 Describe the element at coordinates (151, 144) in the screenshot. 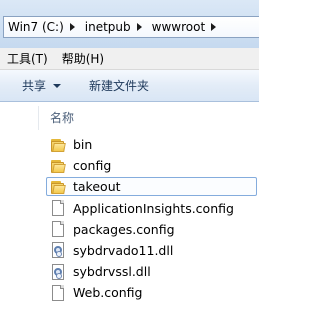

I see `list-item-folder: bin` at that location.